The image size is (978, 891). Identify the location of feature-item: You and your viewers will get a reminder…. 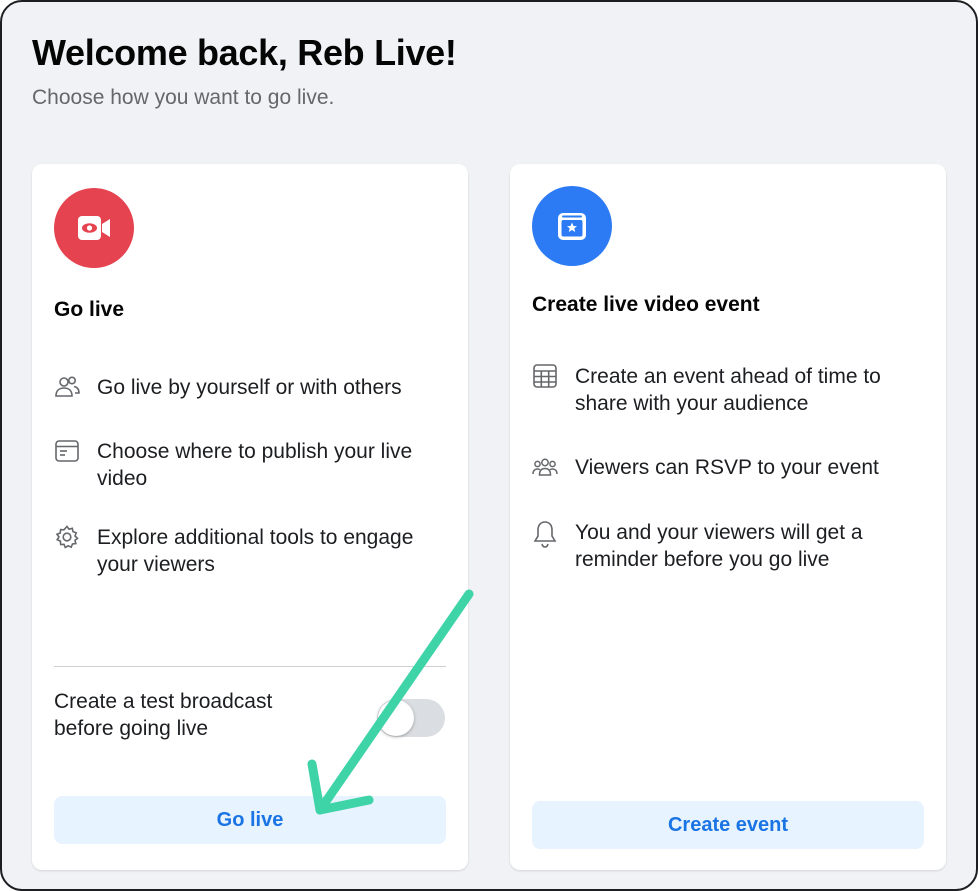
(729, 546).